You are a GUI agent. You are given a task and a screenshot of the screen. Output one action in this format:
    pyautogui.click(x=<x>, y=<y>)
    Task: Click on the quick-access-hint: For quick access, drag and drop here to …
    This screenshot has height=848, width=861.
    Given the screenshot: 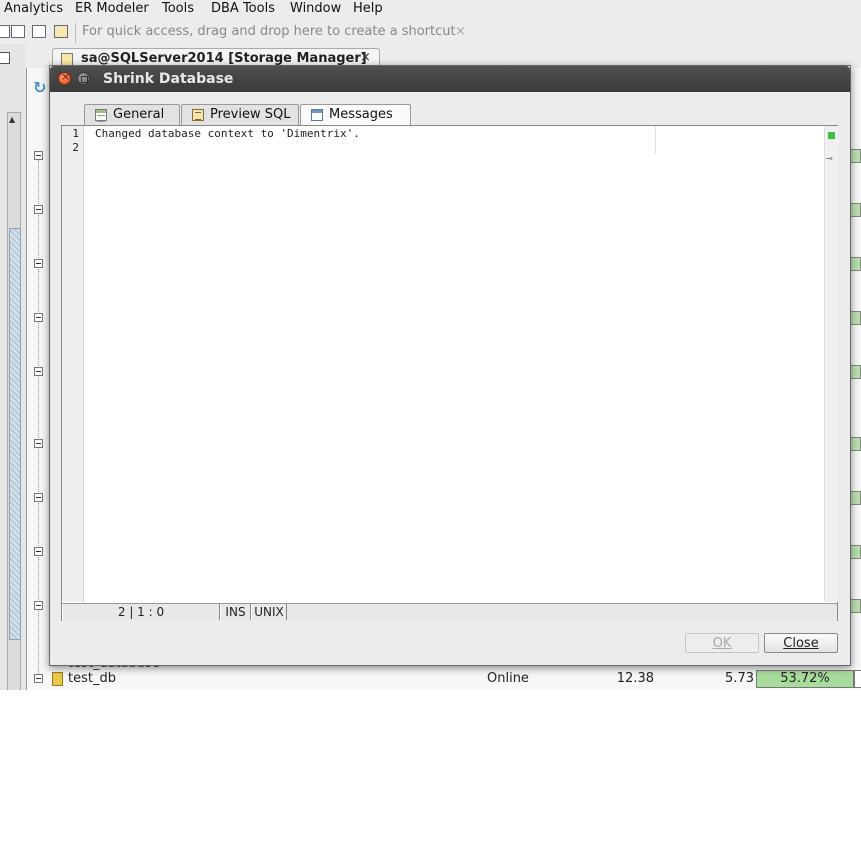 What is the action you would take?
    pyautogui.click(x=269, y=31)
    